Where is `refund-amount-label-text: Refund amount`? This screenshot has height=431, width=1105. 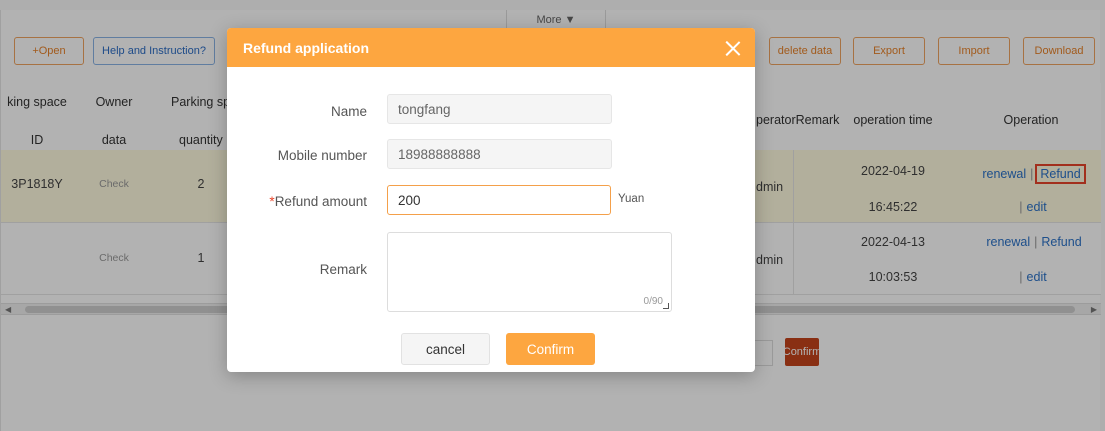 refund-amount-label-text: Refund amount is located at coordinates (320, 201).